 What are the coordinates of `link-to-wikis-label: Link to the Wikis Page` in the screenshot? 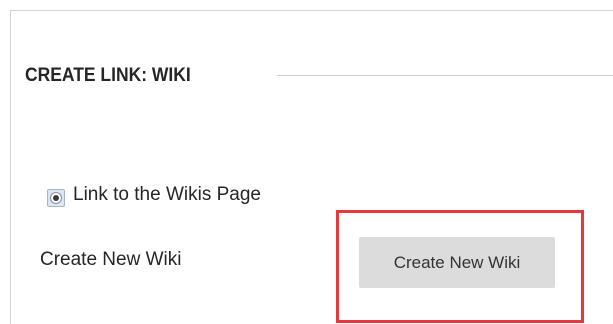 It's located at (167, 194).